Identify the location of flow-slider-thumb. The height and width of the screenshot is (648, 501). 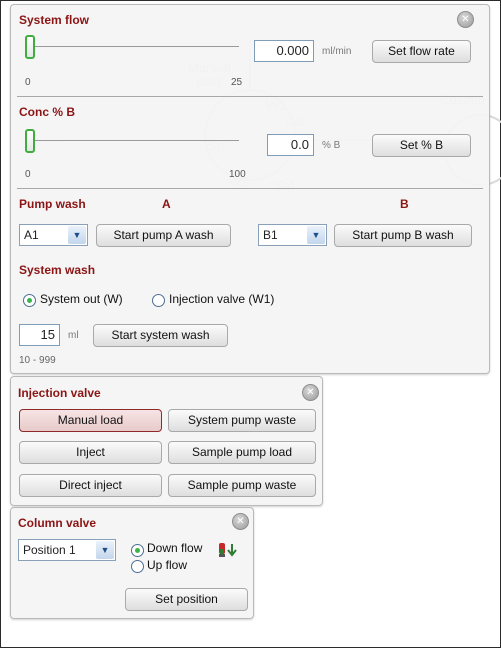
(30, 47).